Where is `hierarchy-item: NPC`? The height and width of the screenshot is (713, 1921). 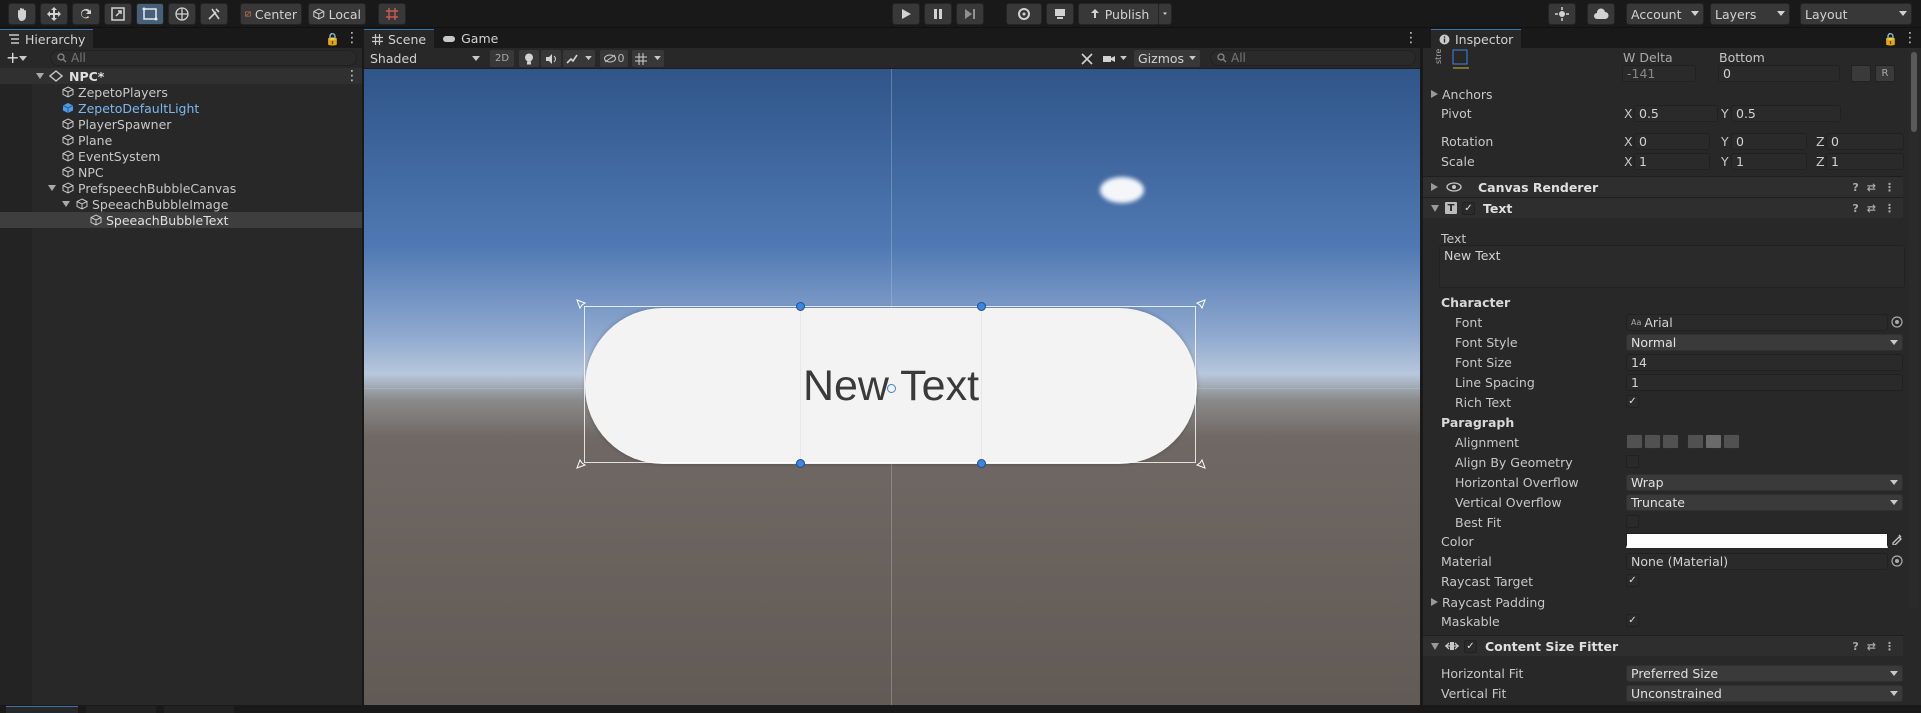 hierarchy-item: NPC is located at coordinates (181, 172).